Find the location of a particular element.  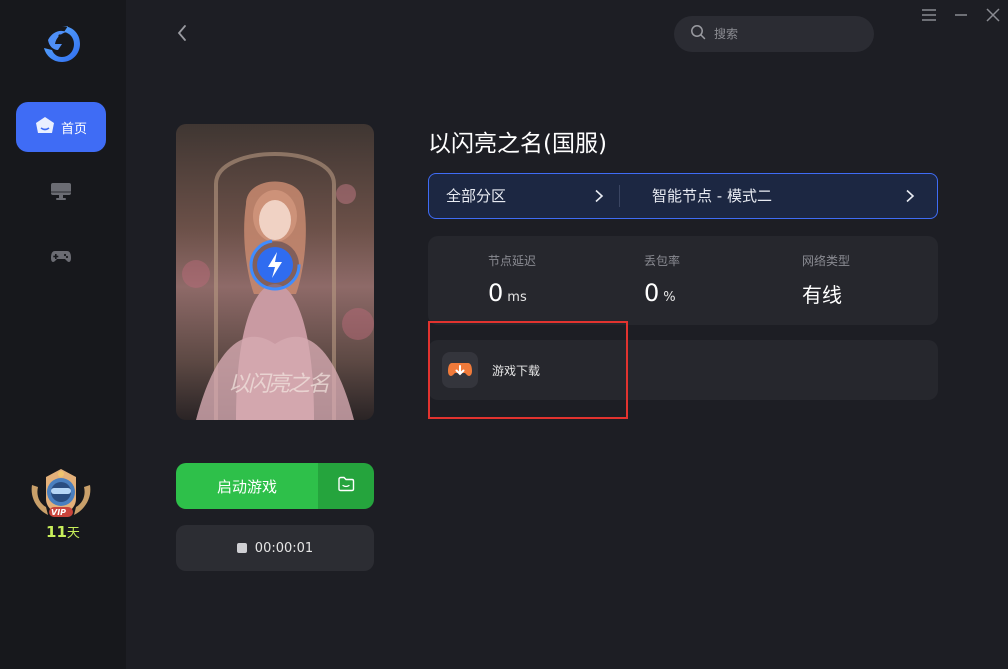

tools-panel: 游戏下载 is located at coordinates (683, 370).